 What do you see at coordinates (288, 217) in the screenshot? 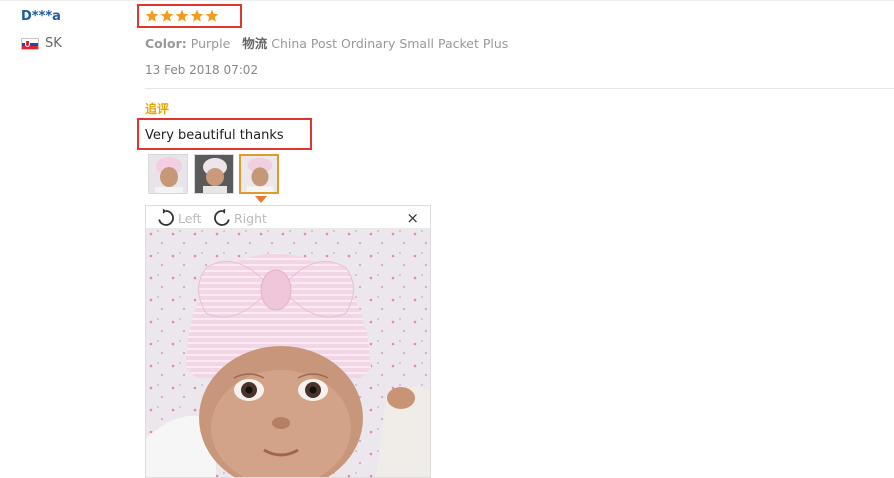
I see `viewer-toolbar: Left Right ×` at bounding box center [288, 217].